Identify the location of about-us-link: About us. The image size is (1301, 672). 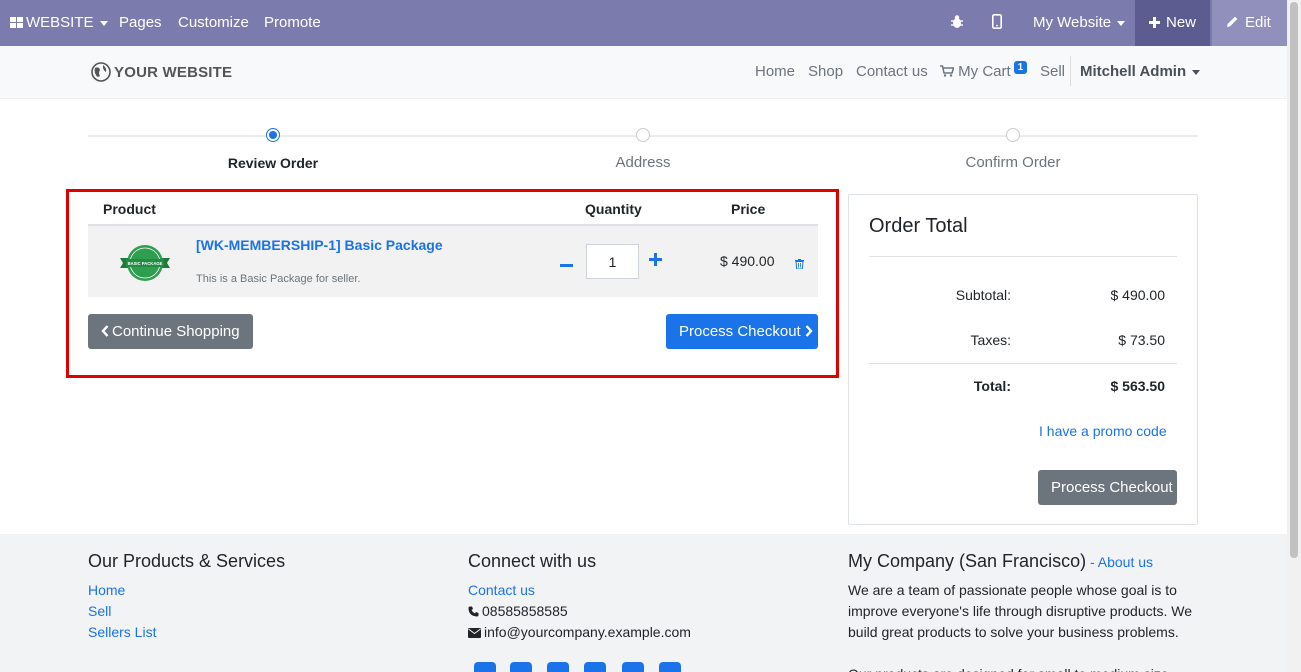
(1125, 562).